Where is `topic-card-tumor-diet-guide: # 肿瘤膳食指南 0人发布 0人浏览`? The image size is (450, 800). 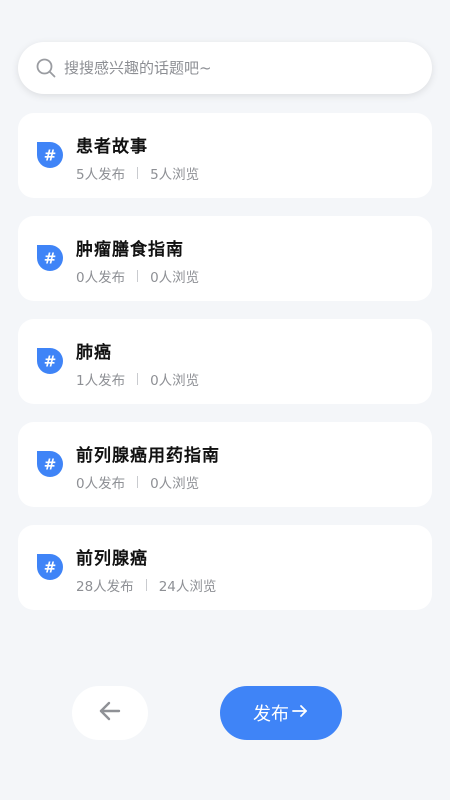 topic-card-tumor-diet-guide: # 肿瘤膳食指南 0人发布 0人浏览 is located at coordinates (225, 258).